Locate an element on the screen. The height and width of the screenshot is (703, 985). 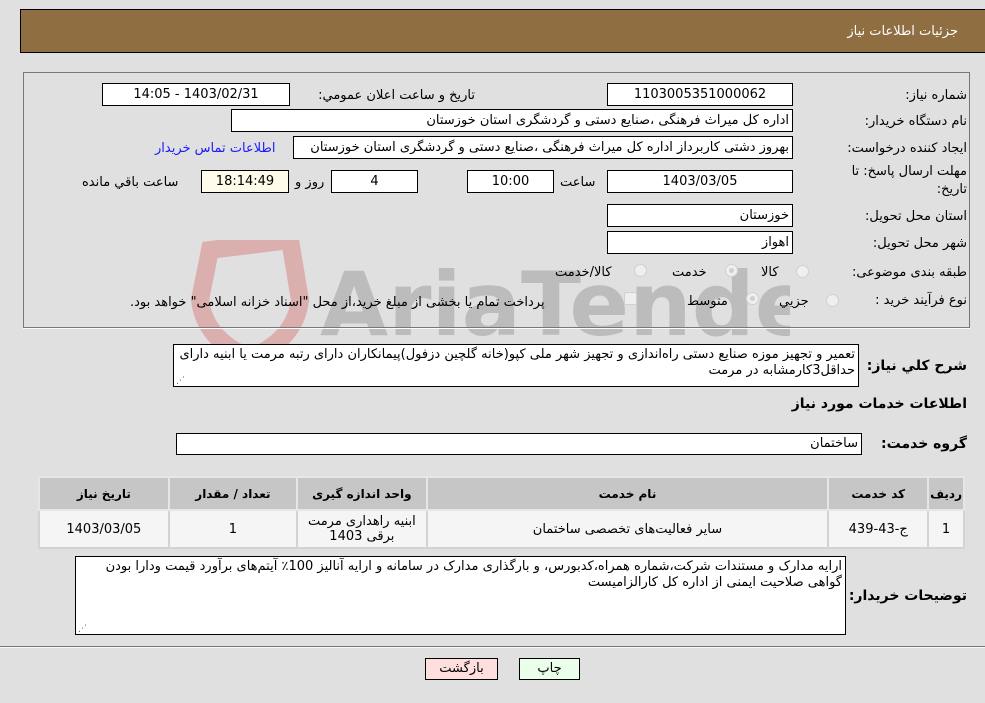
cell-unit: ابنیه راهداری مرمت برقی 1403 is located at coordinates (362, 529).